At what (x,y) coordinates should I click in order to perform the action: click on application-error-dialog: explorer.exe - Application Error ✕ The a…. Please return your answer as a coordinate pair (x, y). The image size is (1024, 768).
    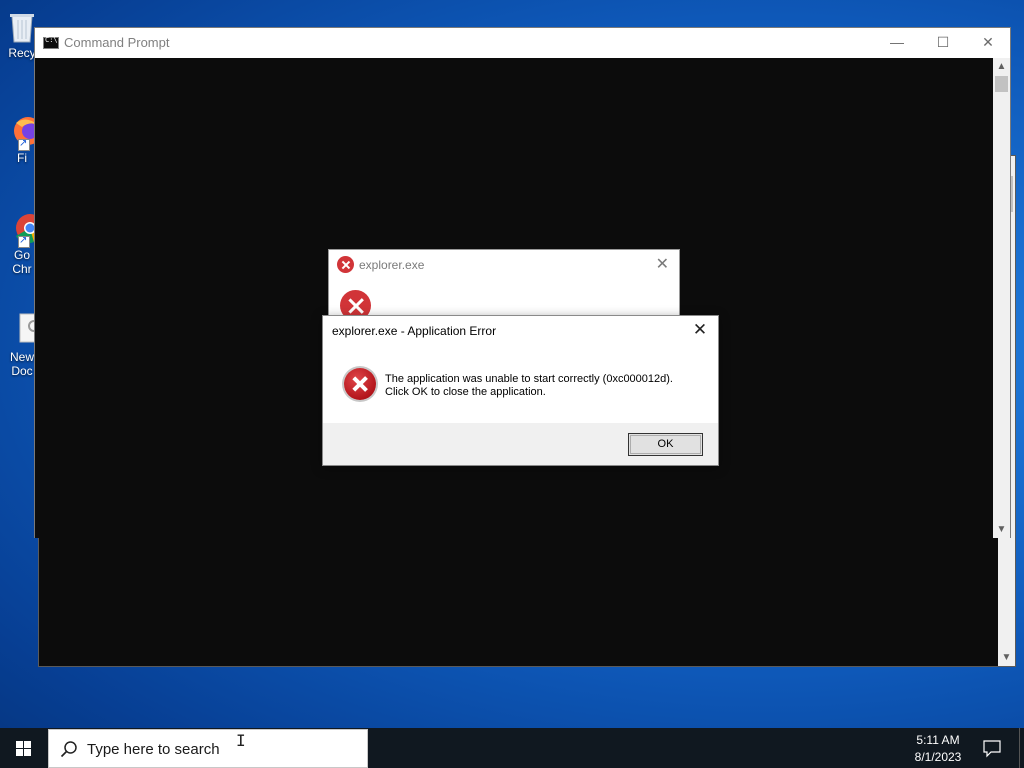
    Looking at the image, I should click on (520, 390).